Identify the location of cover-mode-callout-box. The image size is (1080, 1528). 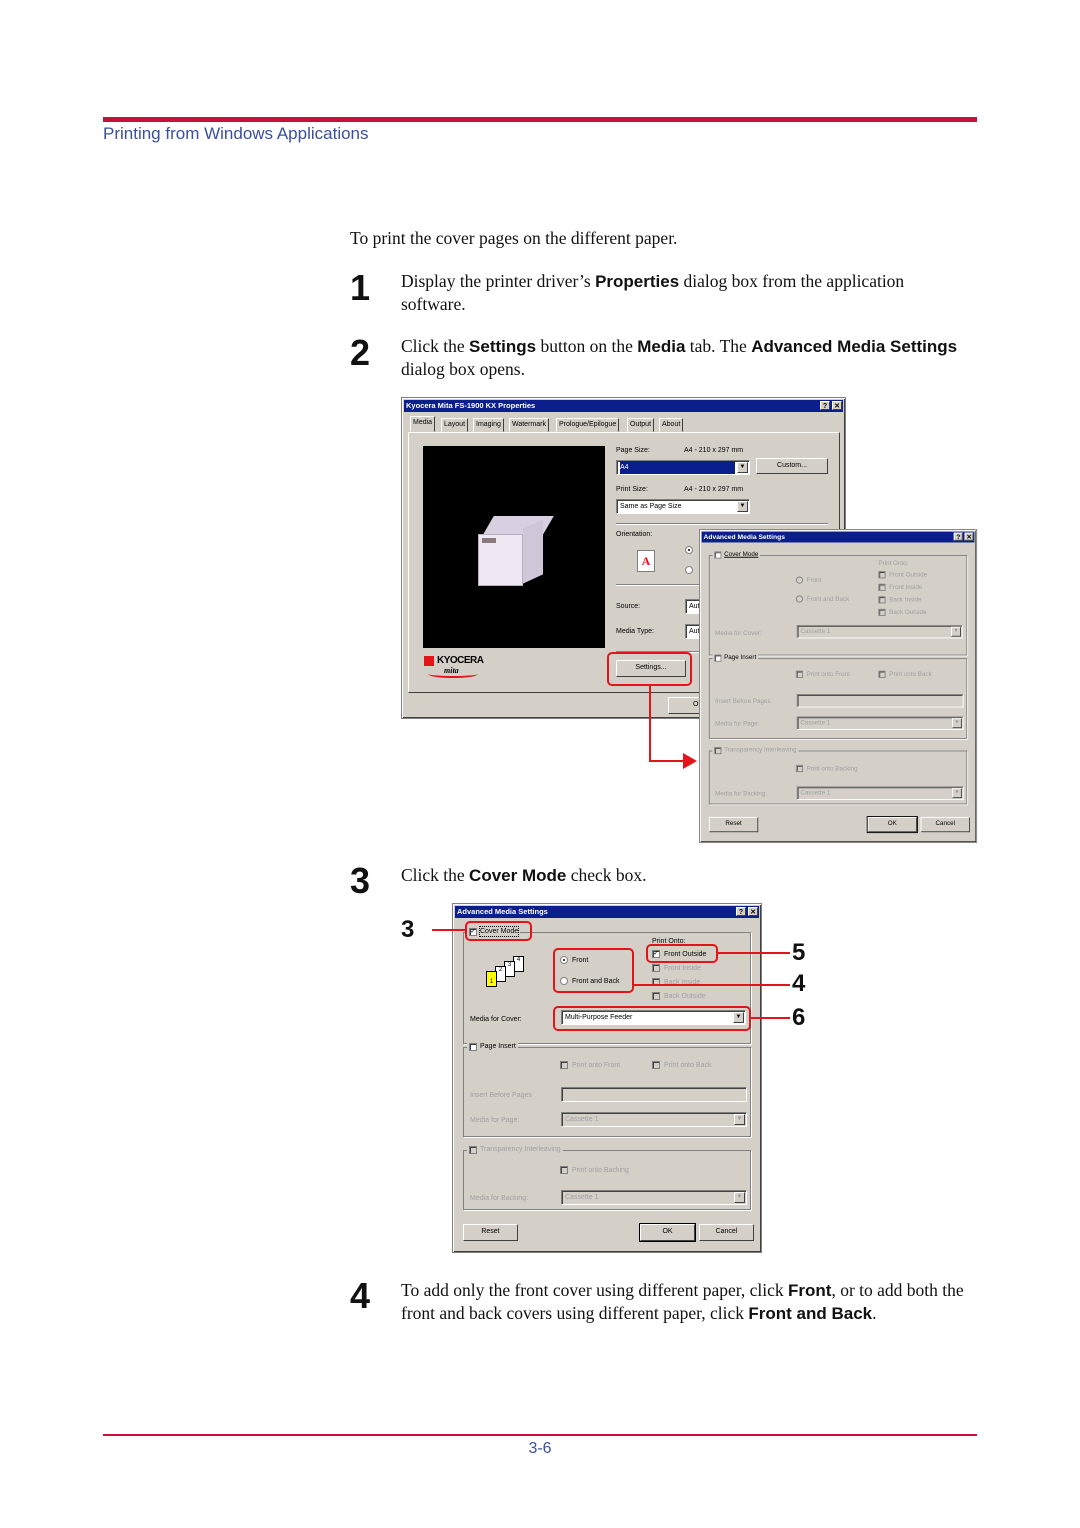
(498, 931).